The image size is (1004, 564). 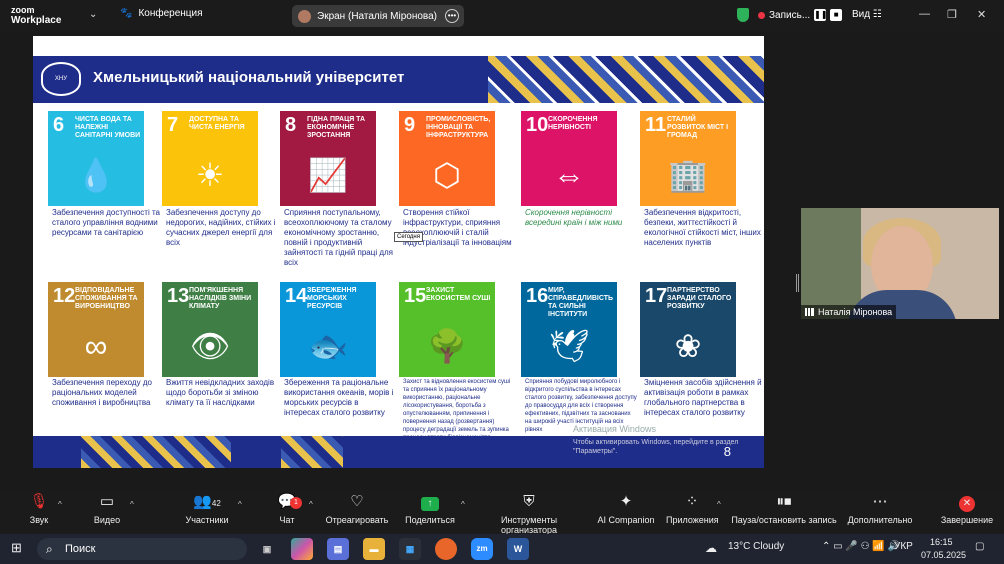 What do you see at coordinates (36, 15) in the screenshot?
I see `zoom-logo: zoom Workplace` at bounding box center [36, 15].